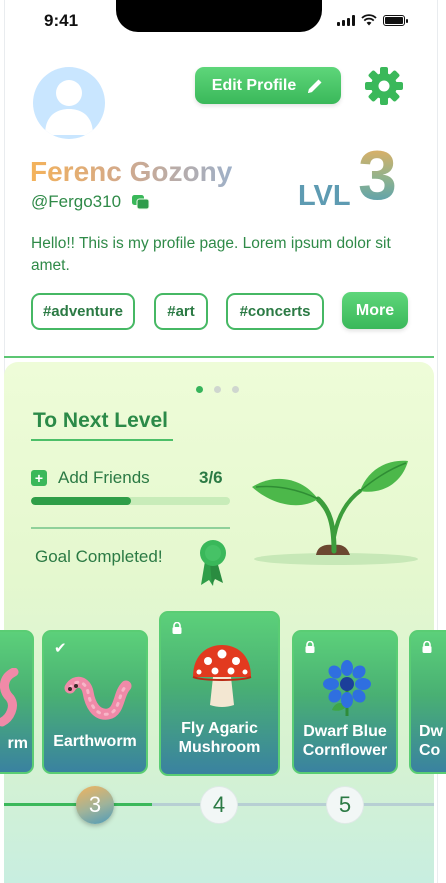  What do you see at coordinates (98, 698) in the screenshot?
I see `earthworm-icon` at bounding box center [98, 698].